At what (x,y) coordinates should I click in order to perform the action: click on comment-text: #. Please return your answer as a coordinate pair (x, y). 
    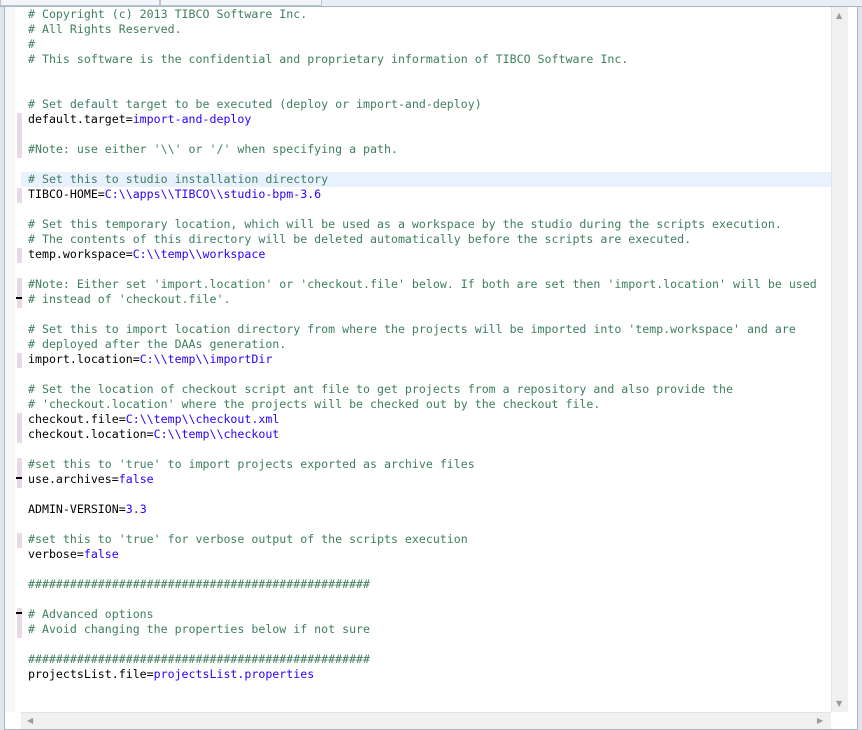
    Looking at the image, I should click on (31, 44).